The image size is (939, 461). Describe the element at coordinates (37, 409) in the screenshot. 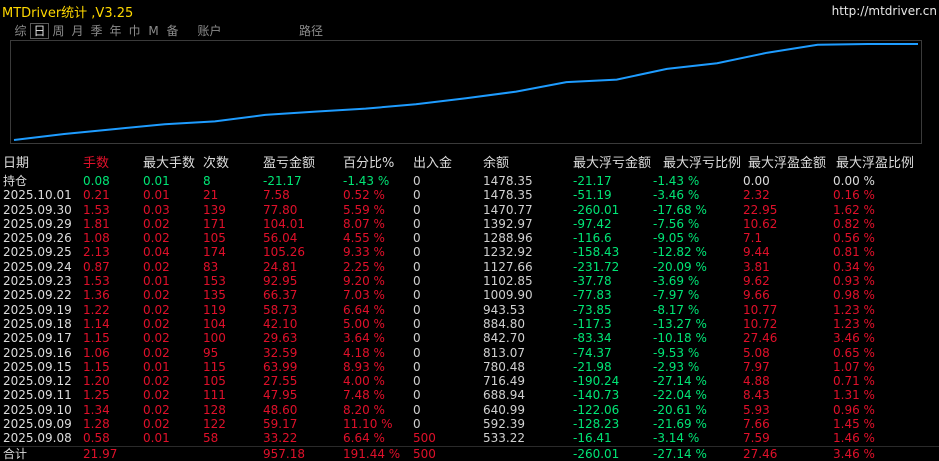

I see `cell-date: 2025.09.10` at that location.